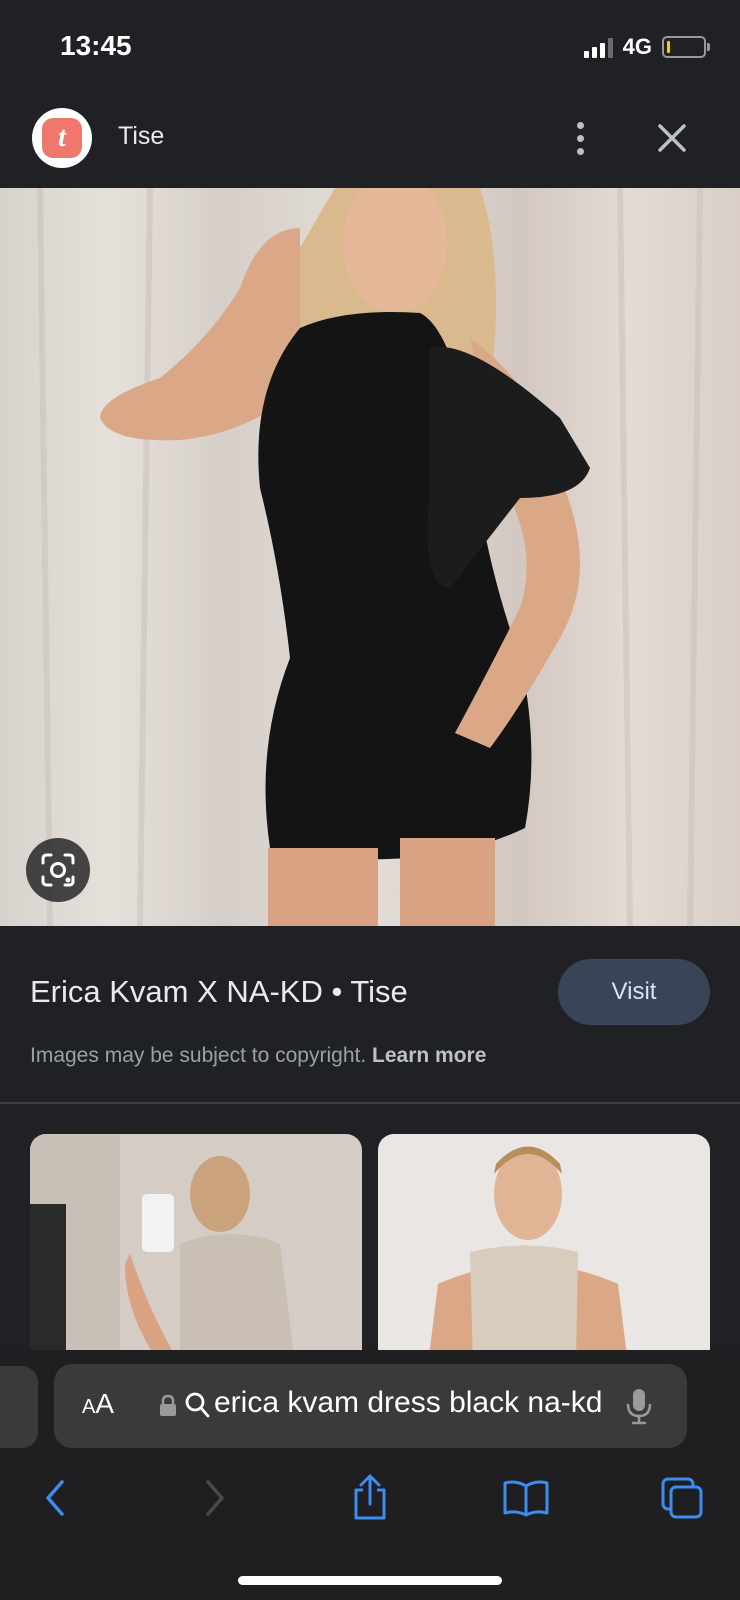  What do you see at coordinates (672, 138) in the screenshot?
I see `close-icon` at bounding box center [672, 138].